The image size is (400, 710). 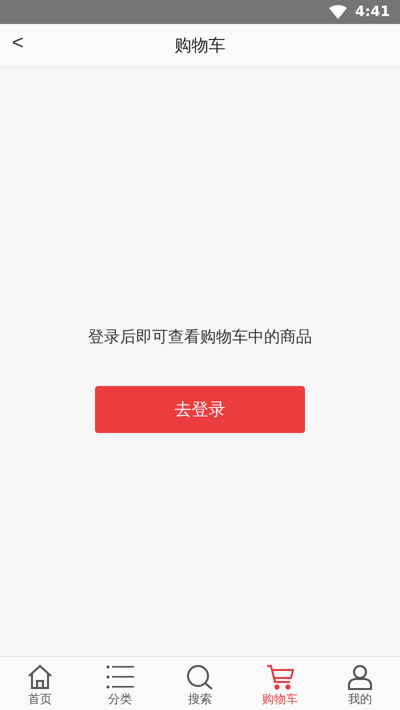 I want to click on cart-tab: 购物车, so click(x=280, y=683).